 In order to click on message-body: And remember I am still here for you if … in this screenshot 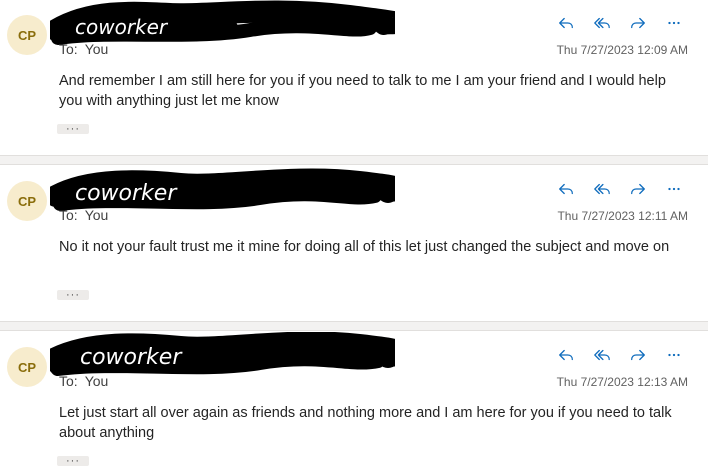, I will do `click(362, 91)`.